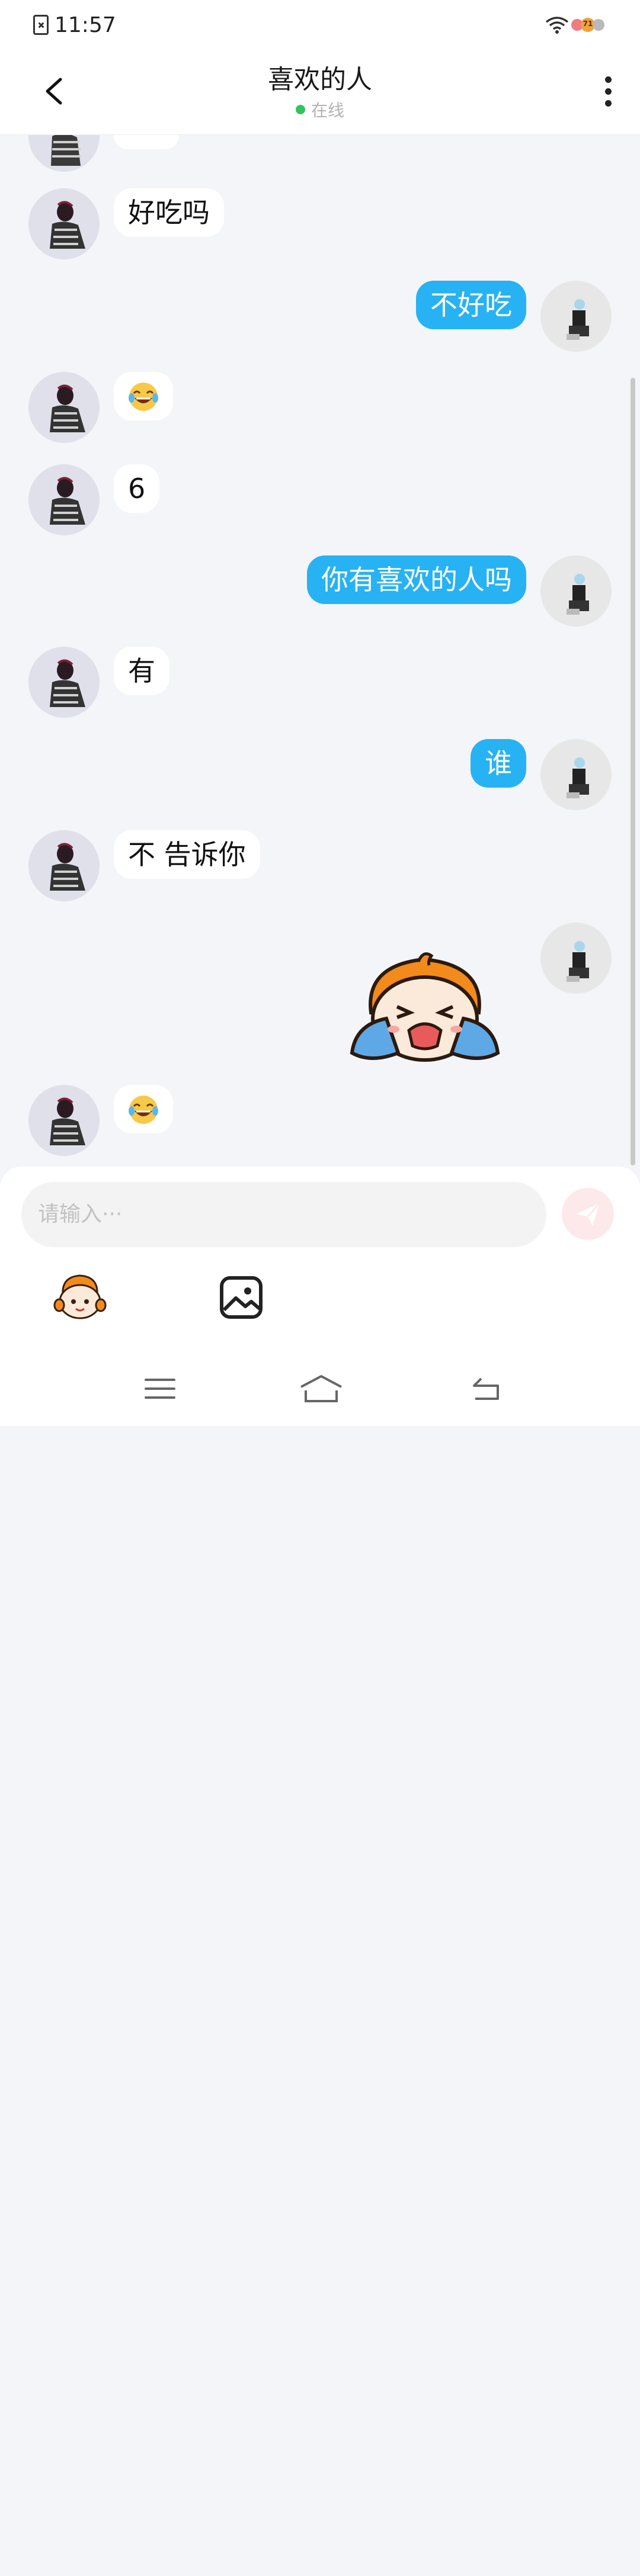  Describe the element at coordinates (320, 79) in the screenshot. I see `contact-name: 喜欢的人` at that location.